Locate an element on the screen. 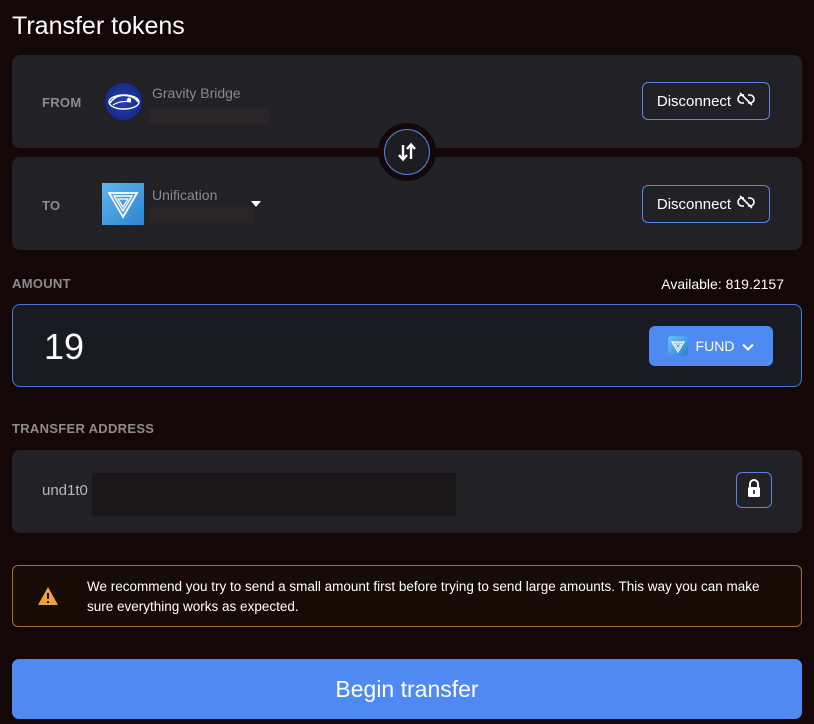 This screenshot has height=724, width=814. token-select-button: FUND is located at coordinates (711, 346).